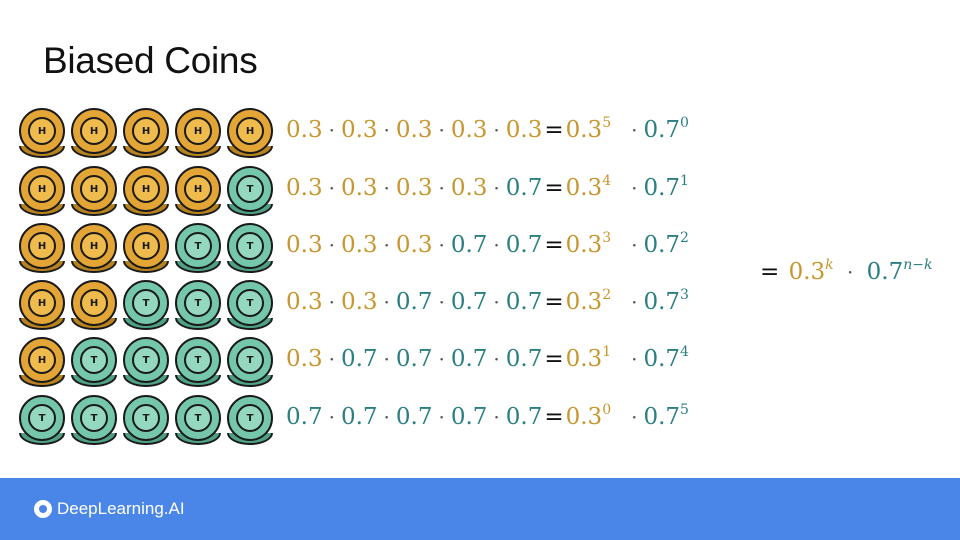 The image size is (960, 540). What do you see at coordinates (487, 302) in the screenshot?
I see `probability-expression: 0.3 · 0.3 · 0.7 · 0.7 · 0.7=0.32 · 0.73` at bounding box center [487, 302].